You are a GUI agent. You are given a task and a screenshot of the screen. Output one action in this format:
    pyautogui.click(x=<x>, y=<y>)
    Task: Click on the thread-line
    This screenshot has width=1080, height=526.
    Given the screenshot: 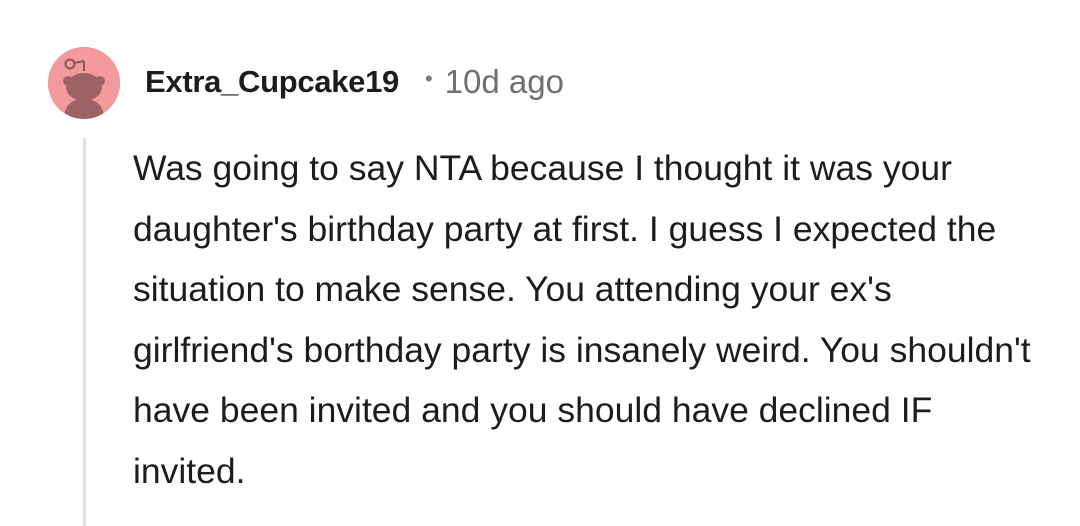 What is the action you would take?
    pyautogui.click(x=84, y=332)
    